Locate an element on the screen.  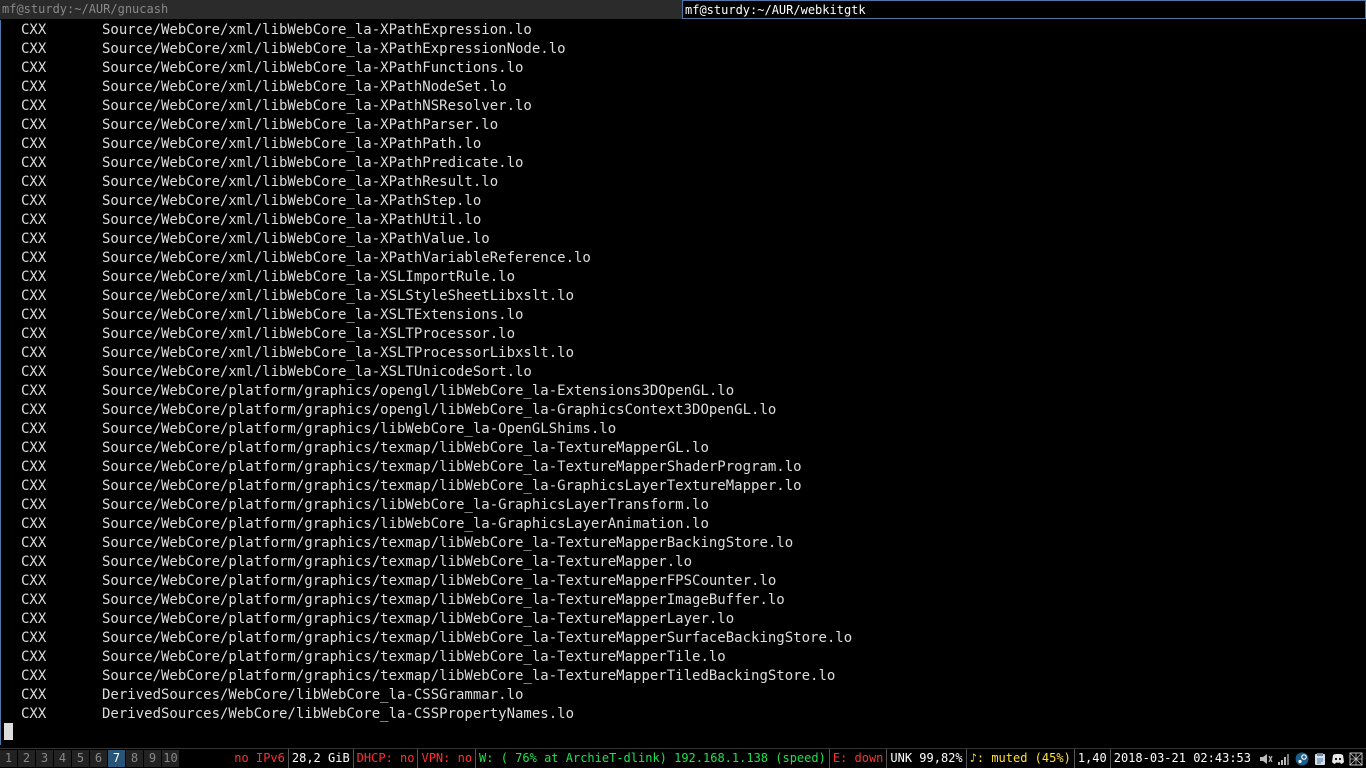
status-item: UNK 99,82% is located at coordinates (927, 758).